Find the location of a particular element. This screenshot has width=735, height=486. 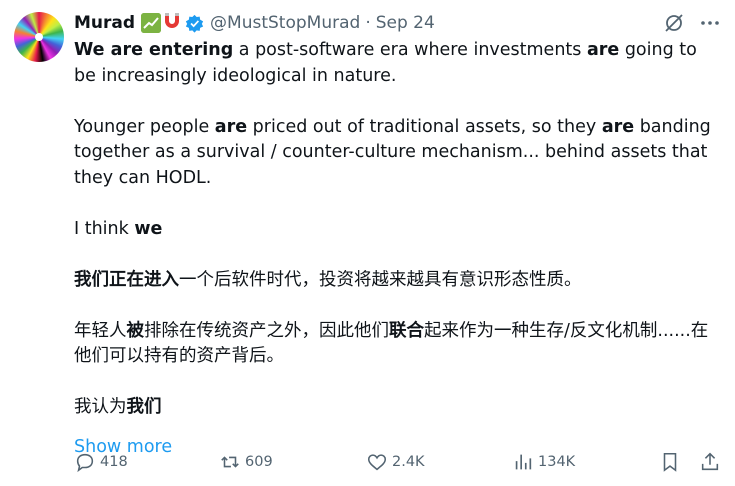

bookmark-icon is located at coordinates (670, 462).